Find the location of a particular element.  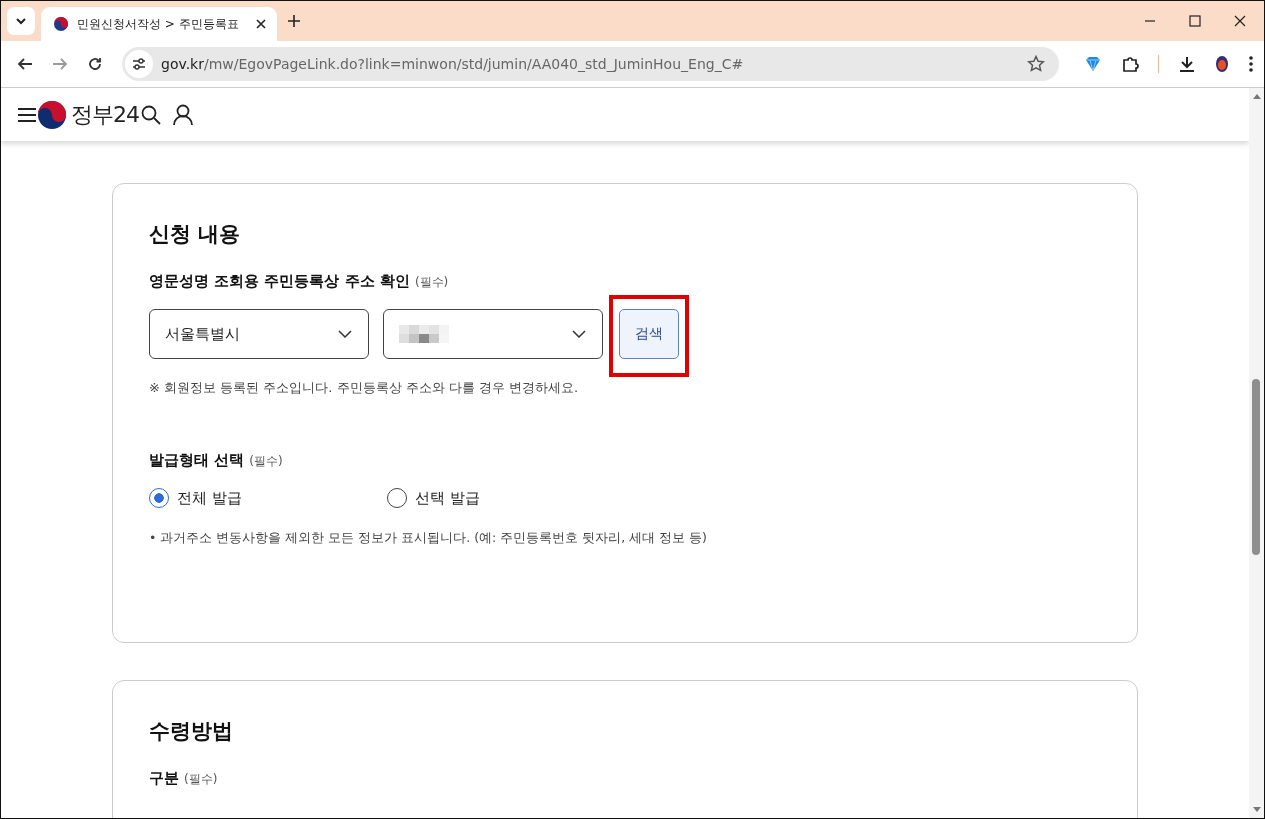

scrollbar is located at coordinates (1256, 453).